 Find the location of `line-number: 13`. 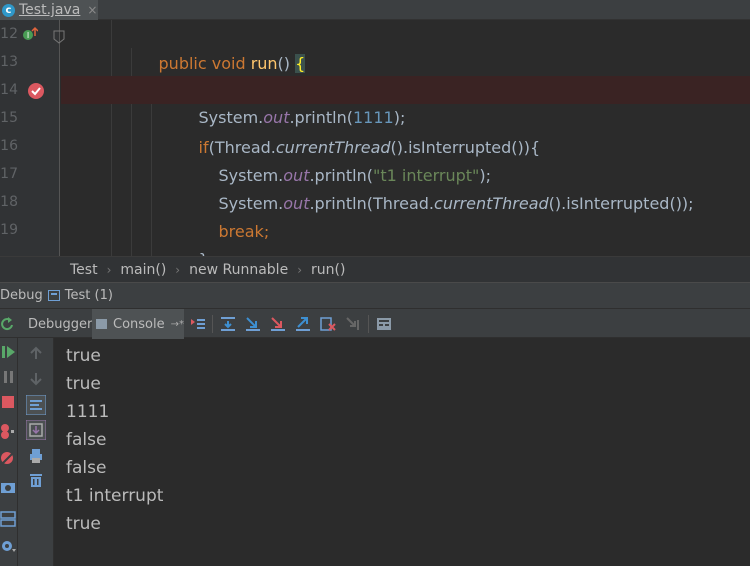

line-number: 13 is located at coordinates (9, 62).